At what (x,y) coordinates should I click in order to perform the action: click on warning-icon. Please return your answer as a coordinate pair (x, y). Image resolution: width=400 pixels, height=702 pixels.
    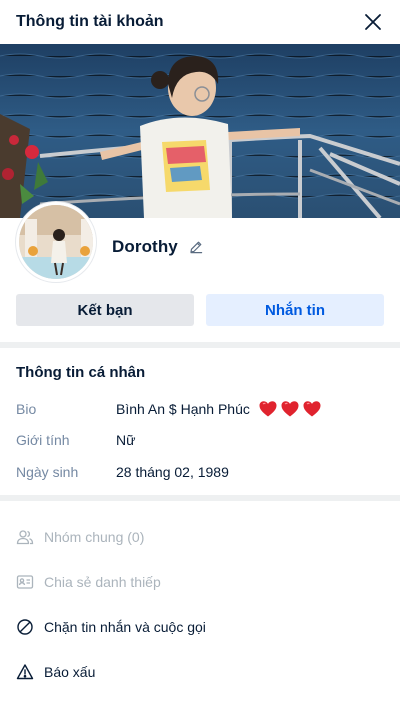
    Looking at the image, I should click on (25, 672).